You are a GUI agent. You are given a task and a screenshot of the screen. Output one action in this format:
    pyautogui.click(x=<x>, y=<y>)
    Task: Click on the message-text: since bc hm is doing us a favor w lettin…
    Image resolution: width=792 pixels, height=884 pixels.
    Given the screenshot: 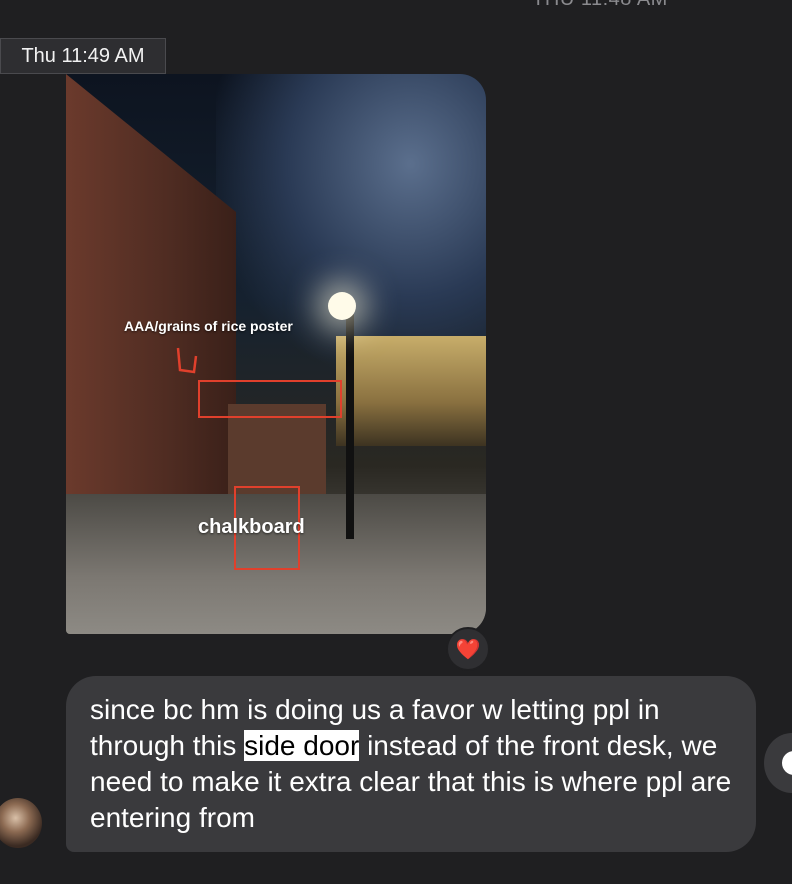 What is the action you would take?
    pyautogui.click(x=411, y=764)
    